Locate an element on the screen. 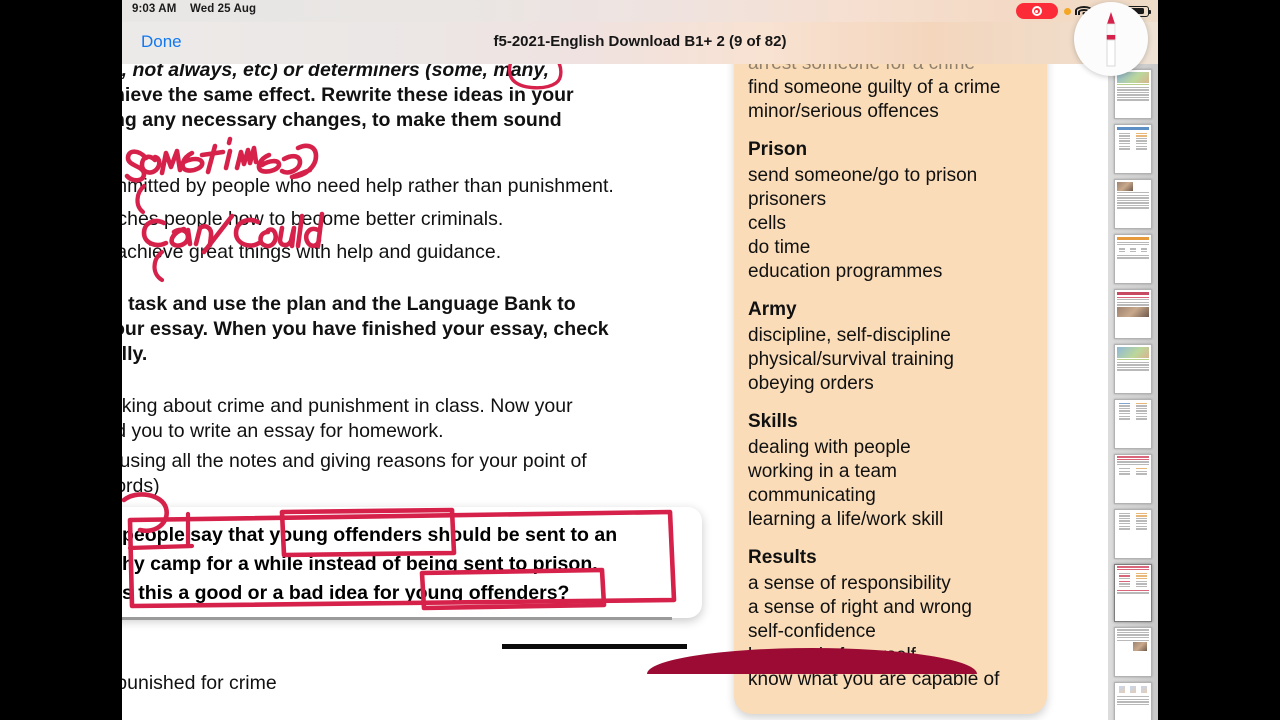 Image resolution: width=1280 pixels, height=720 pixels. language-bank-item: a sense of responsibility is located at coordinates (849, 583).